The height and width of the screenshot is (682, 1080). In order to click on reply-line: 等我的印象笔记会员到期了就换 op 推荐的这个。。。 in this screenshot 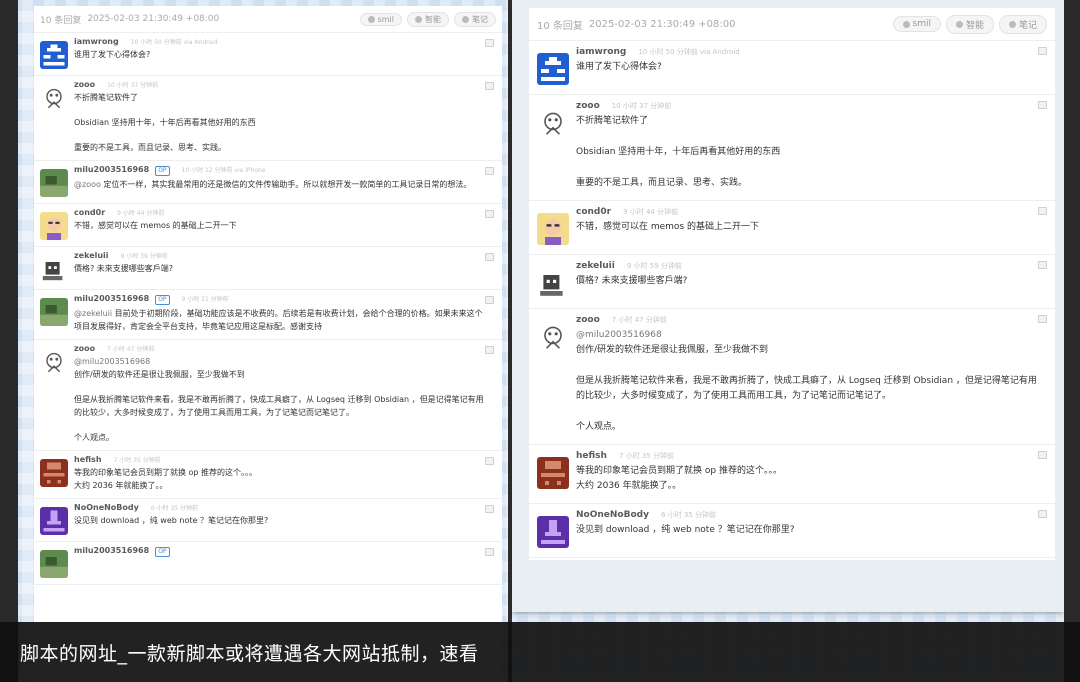, I will do `click(679, 471)`.